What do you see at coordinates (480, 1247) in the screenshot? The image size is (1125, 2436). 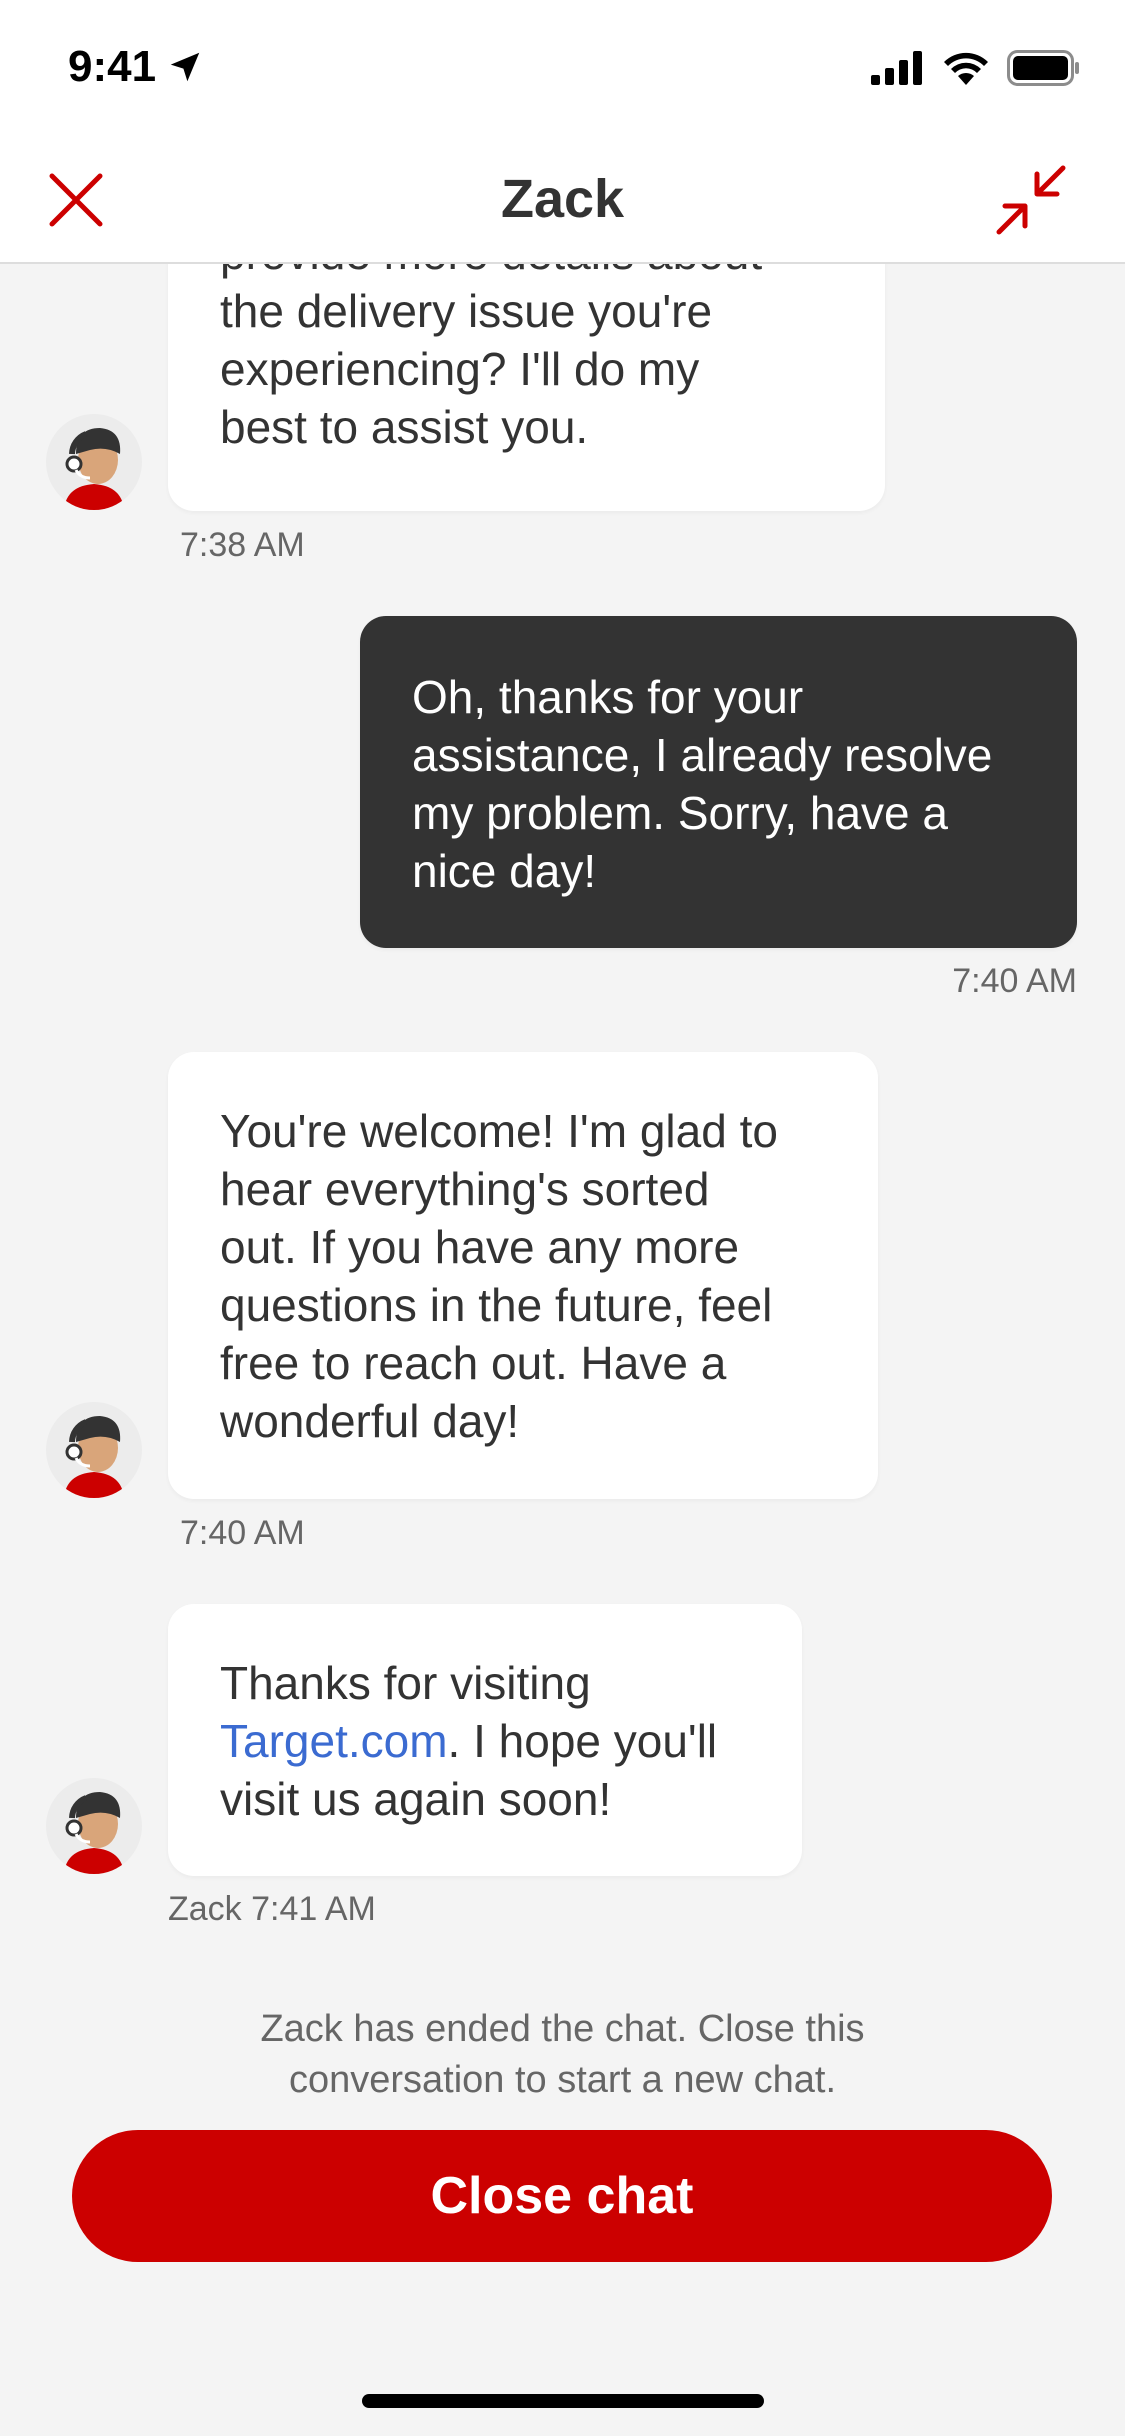 I see `message-line: out. If you have any more` at bounding box center [480, 1247].